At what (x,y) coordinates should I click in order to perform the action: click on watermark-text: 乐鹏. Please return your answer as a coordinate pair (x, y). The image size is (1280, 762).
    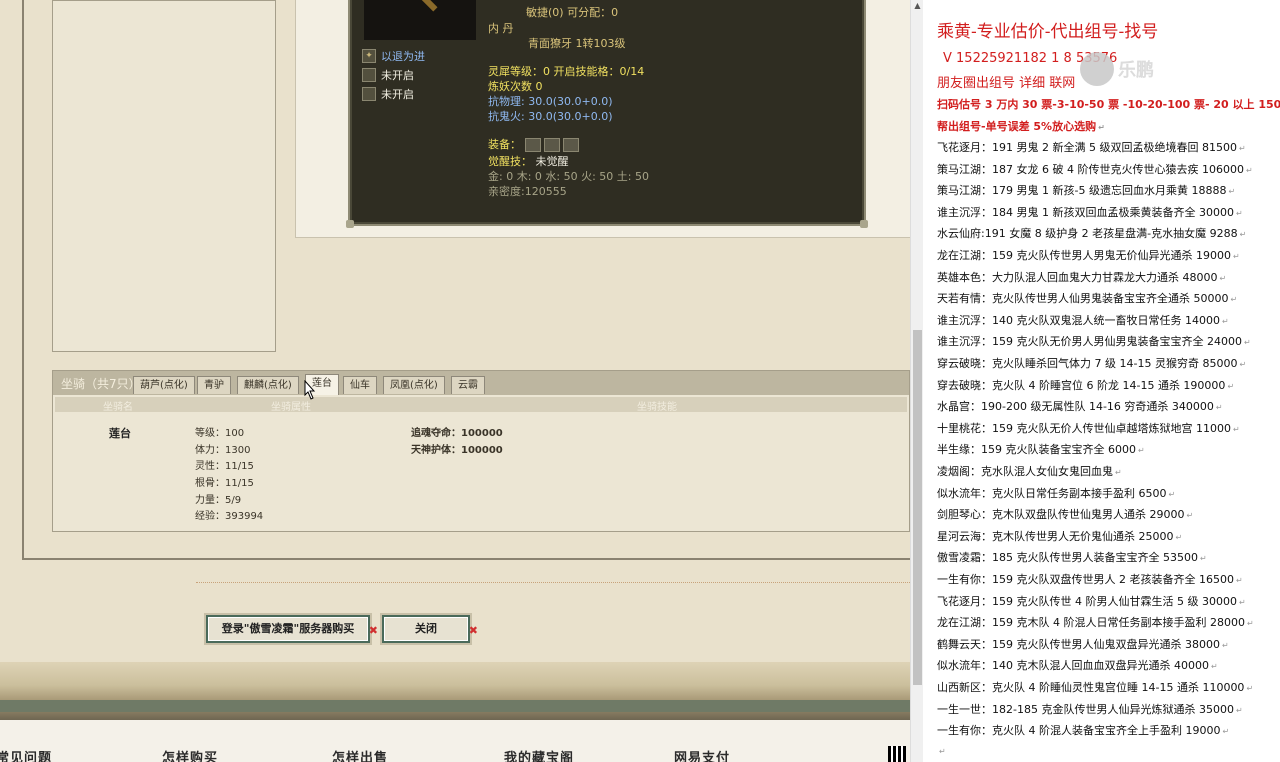
    Looking at the image, I should click on (1136, 70).